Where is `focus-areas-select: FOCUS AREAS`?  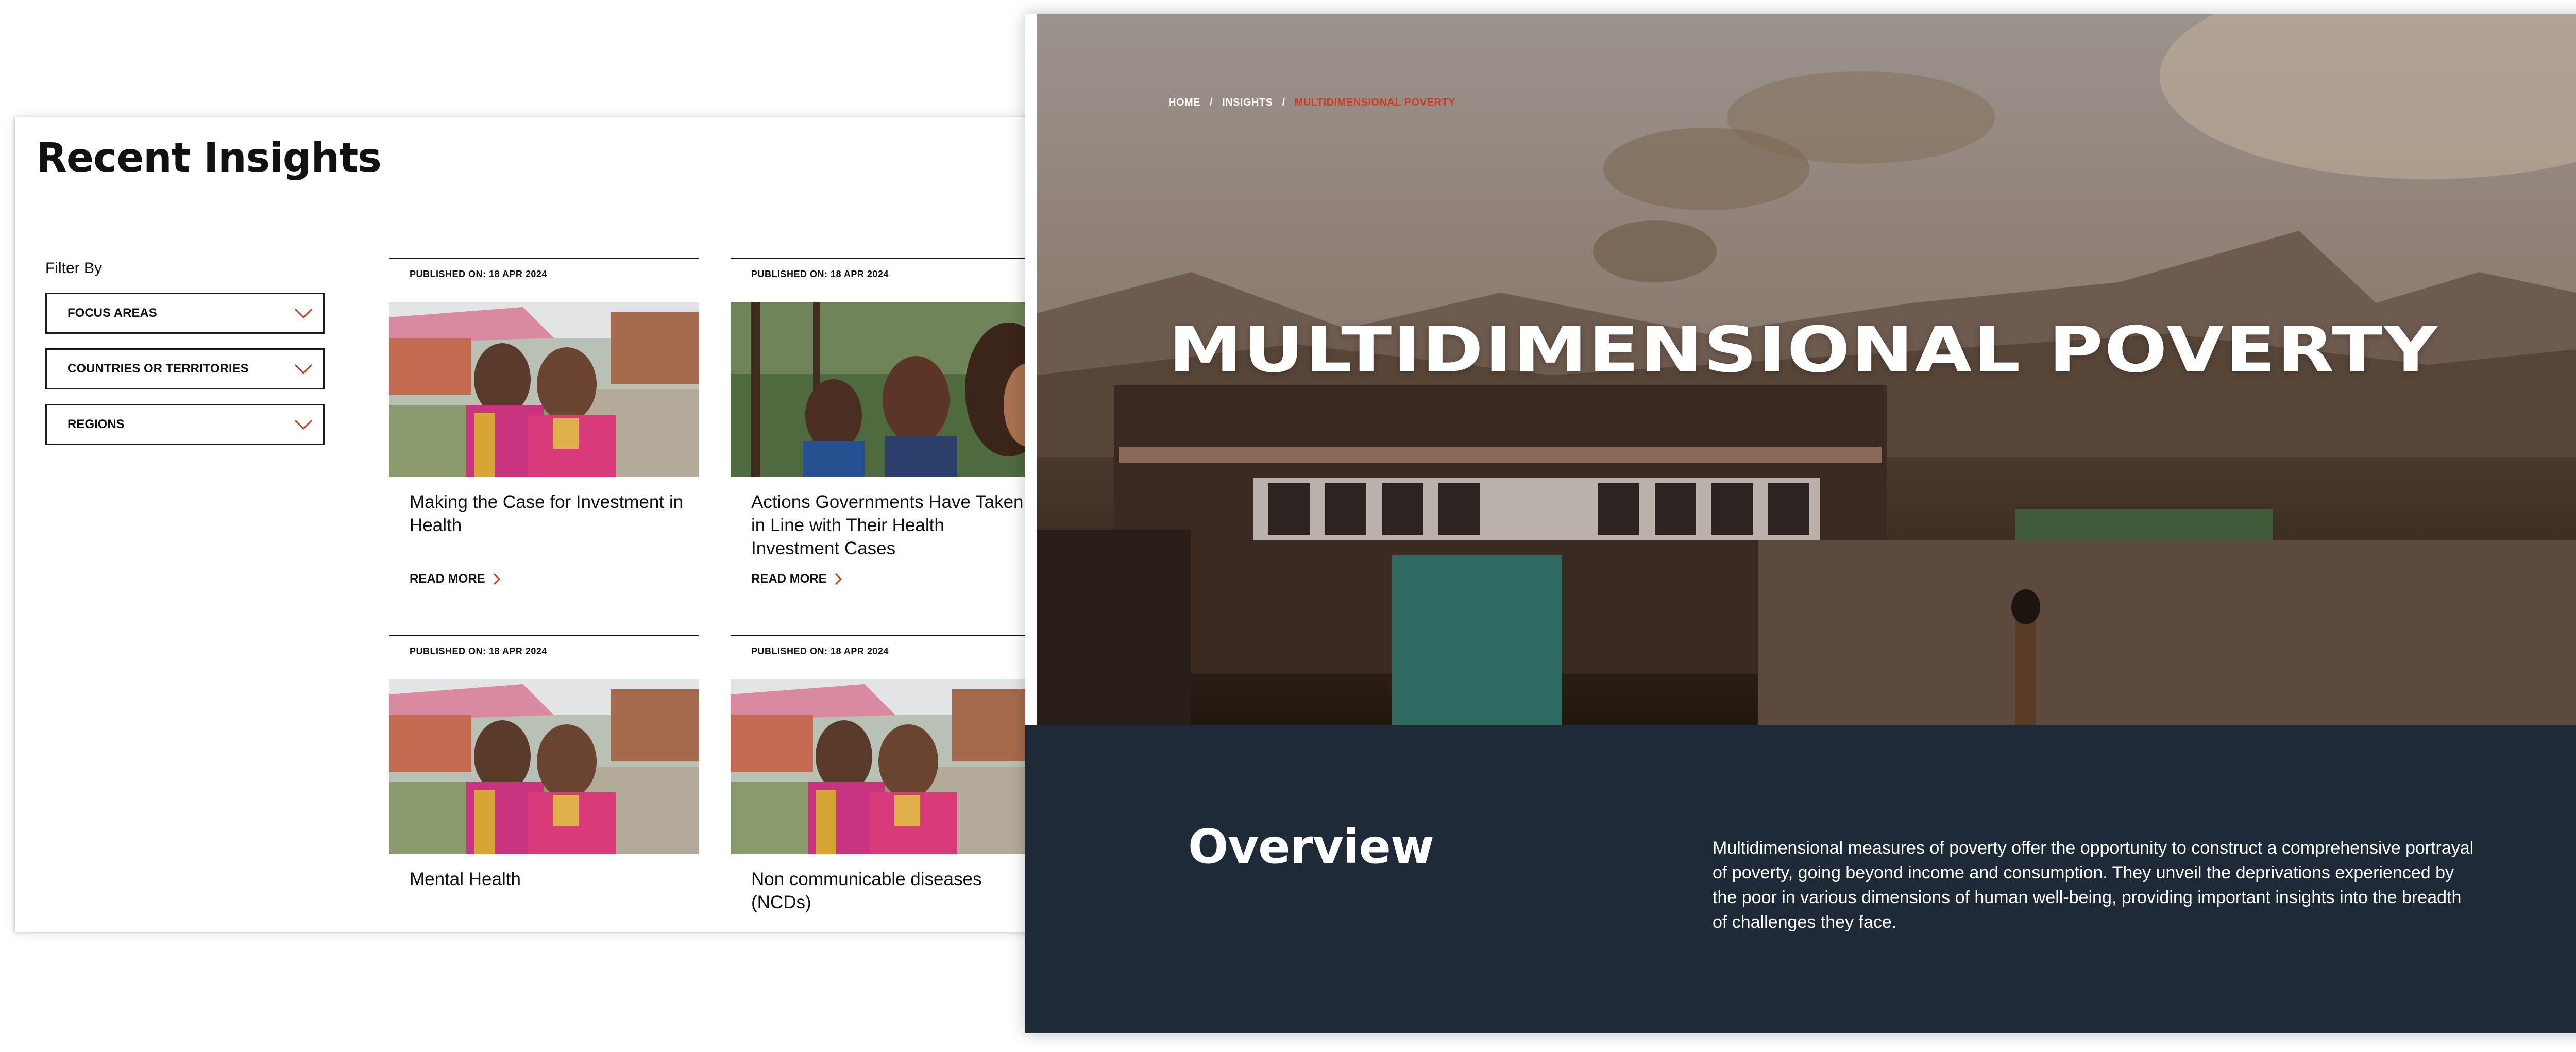 focus-areas-select: FOCUS AREAS is located at coordinates (185, 314).